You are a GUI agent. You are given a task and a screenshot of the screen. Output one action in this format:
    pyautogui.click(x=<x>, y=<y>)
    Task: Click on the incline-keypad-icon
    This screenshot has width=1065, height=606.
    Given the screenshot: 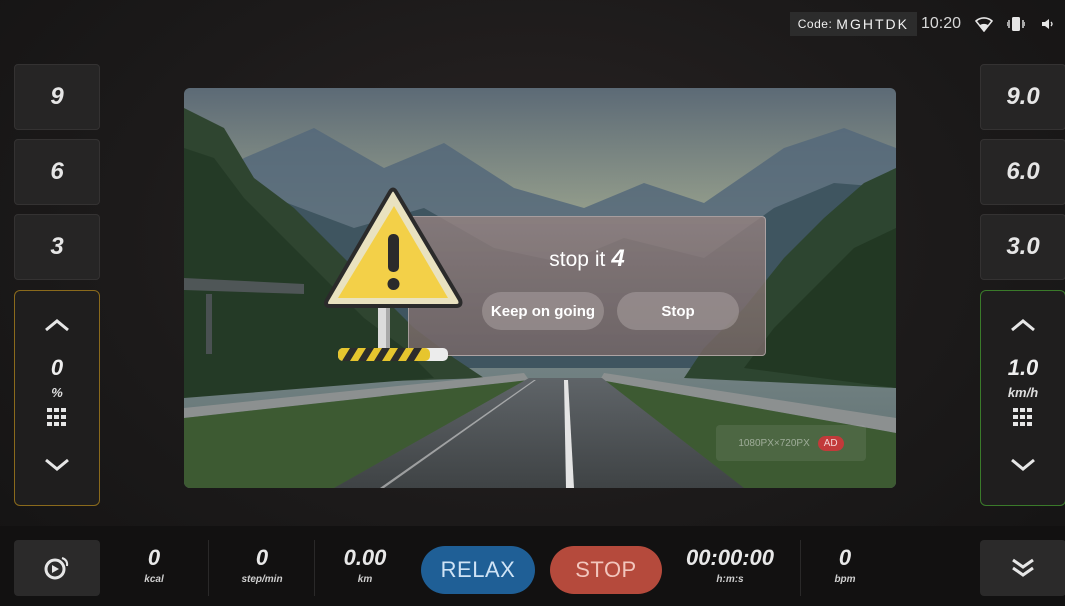 What is the action you would take?
    pyautogui.click(x=57, y=419)
    